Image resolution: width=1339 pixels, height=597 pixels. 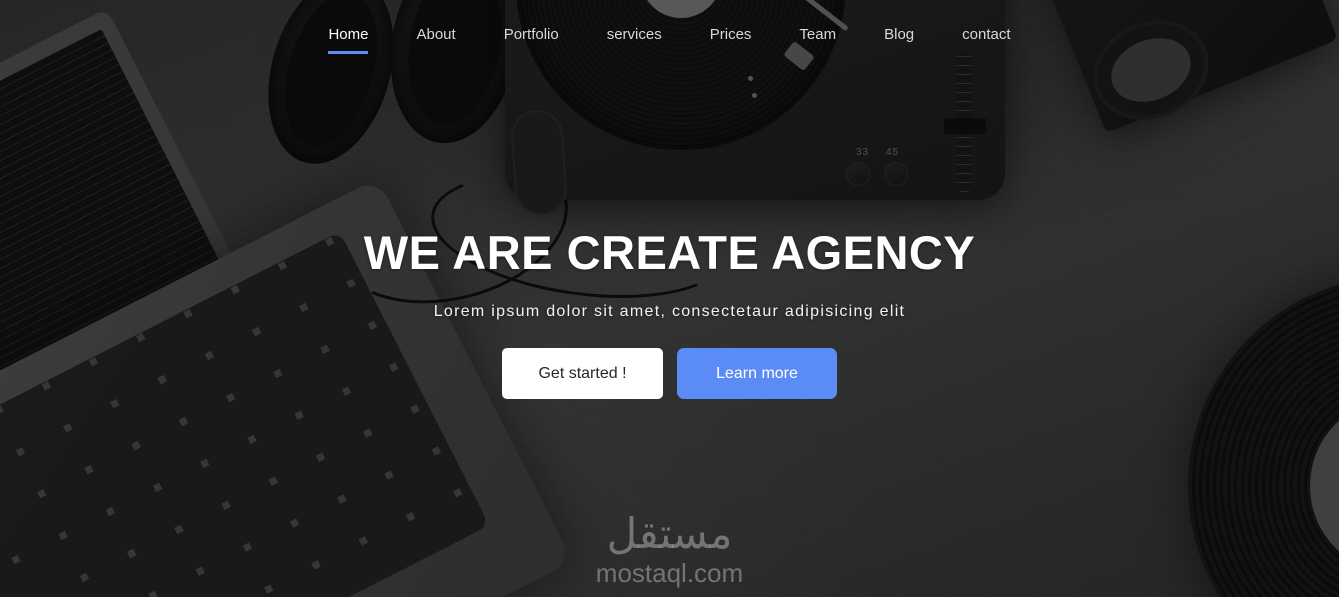 What do you see at coordinates (531, 35) in the screenshot?
I see `nav-item-portfolio: Portfolio` at bounding box center [531, 35].